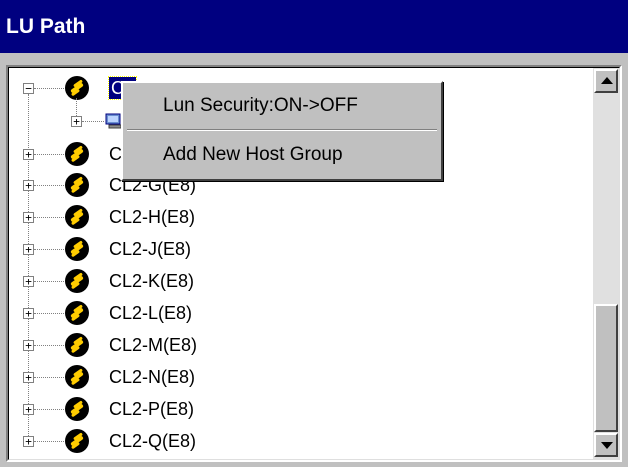 The width and height of the screenshot is (628, 467). Describe the element at coordinates (302, 313) in the screenshot. I see `tree-row-port: + CL2-L(E8)` at that location.